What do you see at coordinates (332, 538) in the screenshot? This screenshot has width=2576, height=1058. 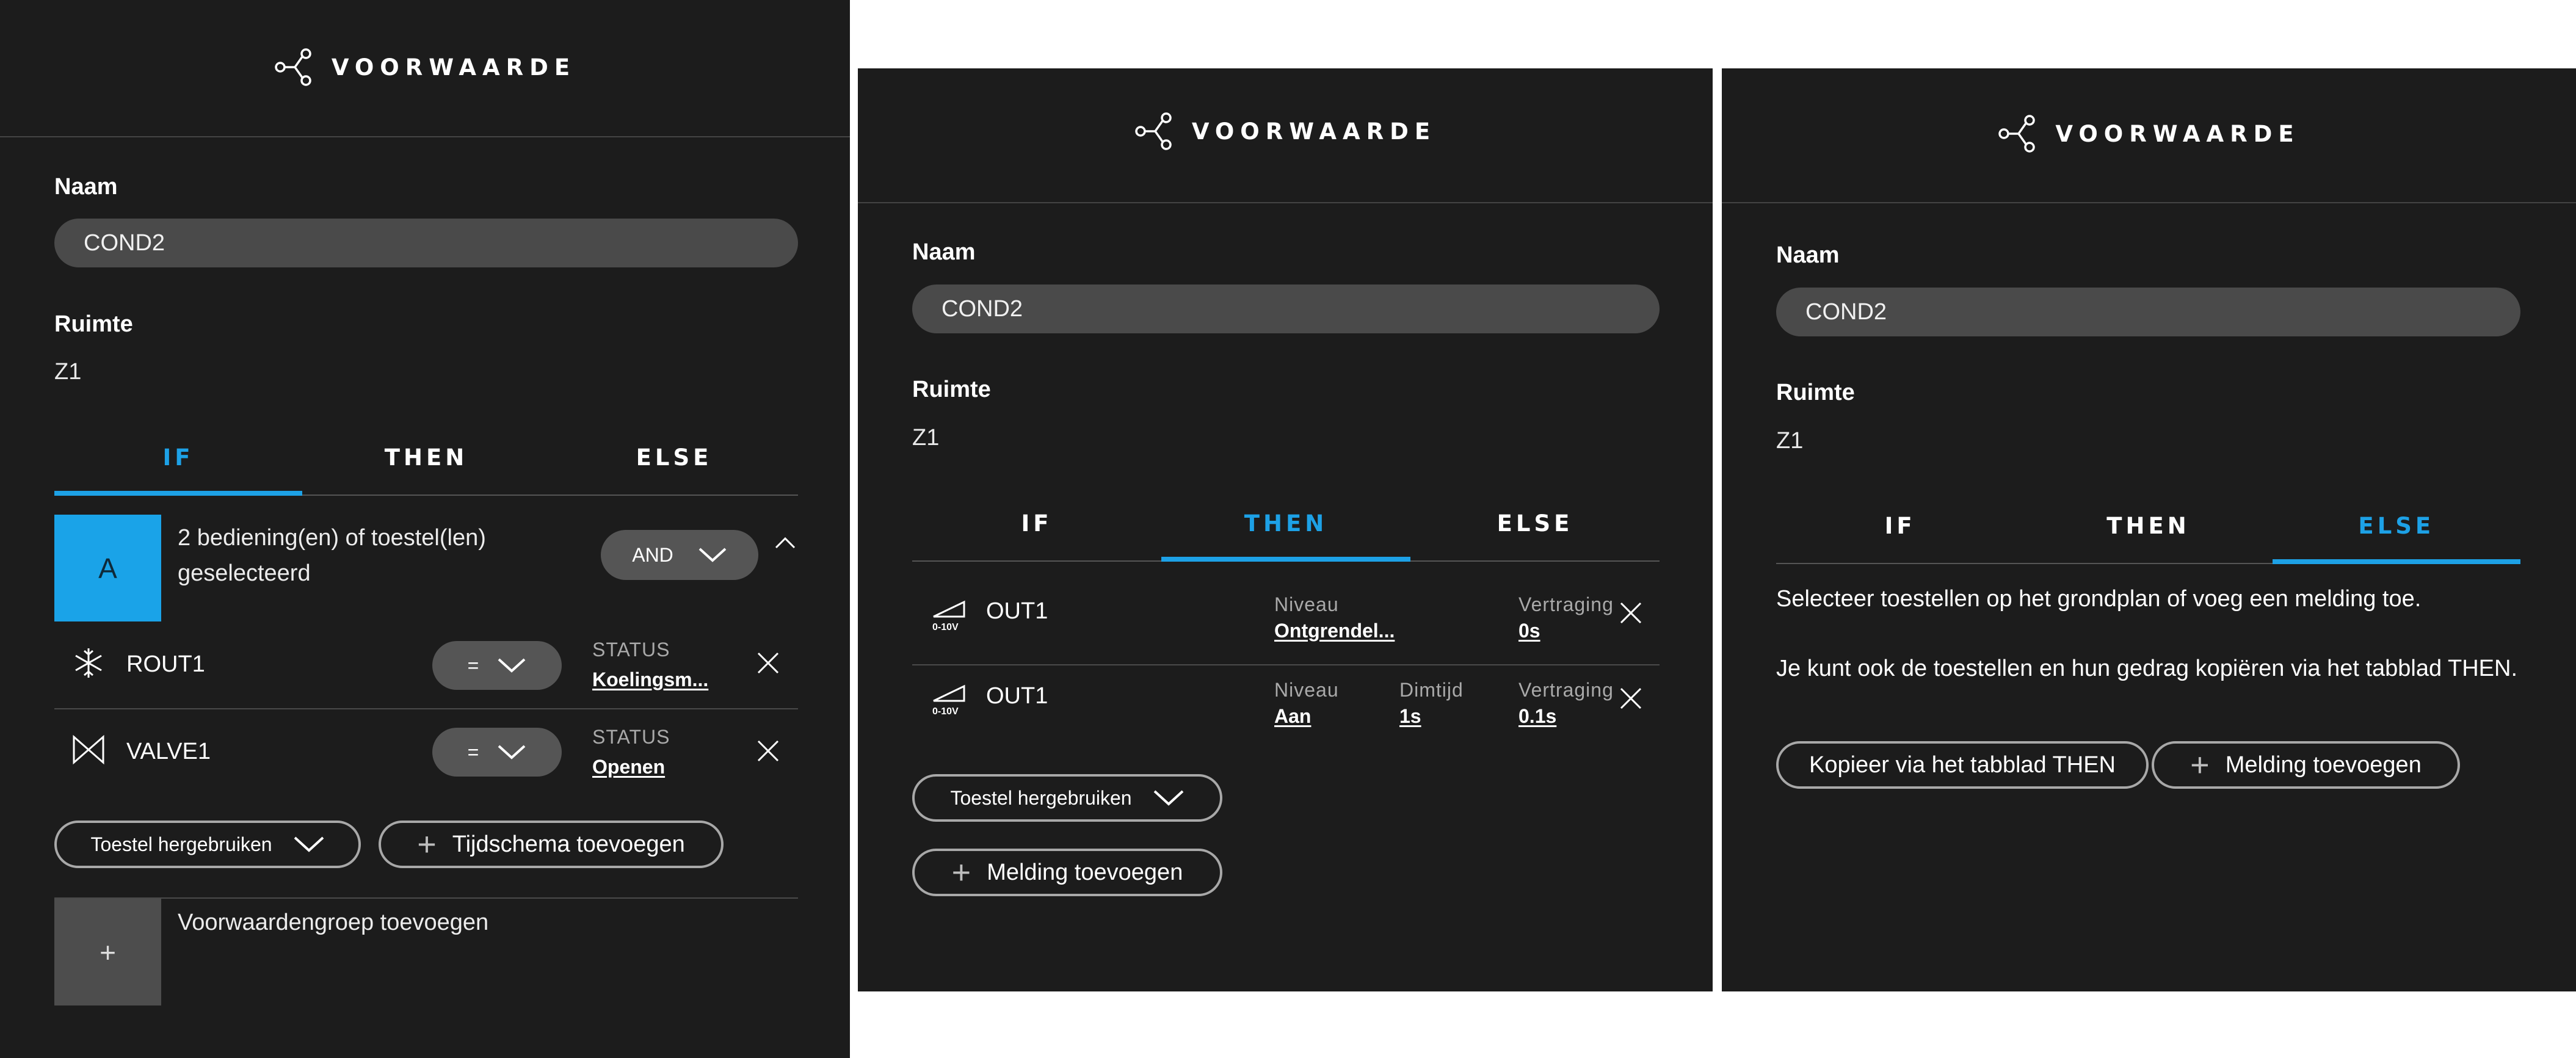 I see `group-summary-line1: 2 bediening(en) of toestel(len)` at bounding box center [332, 538].